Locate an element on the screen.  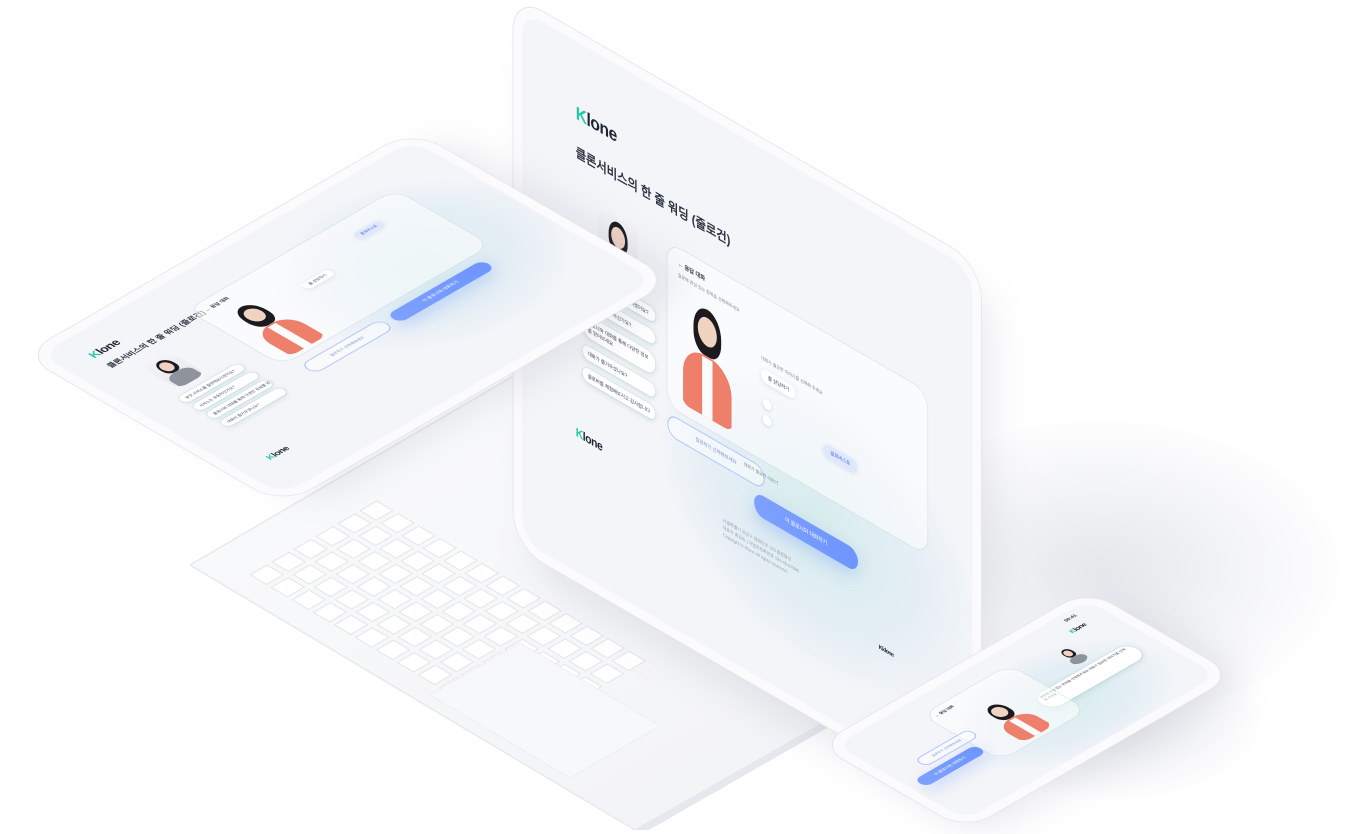
tablet-tag-pill: 클로버스토 is located at coordinates (369, 229).